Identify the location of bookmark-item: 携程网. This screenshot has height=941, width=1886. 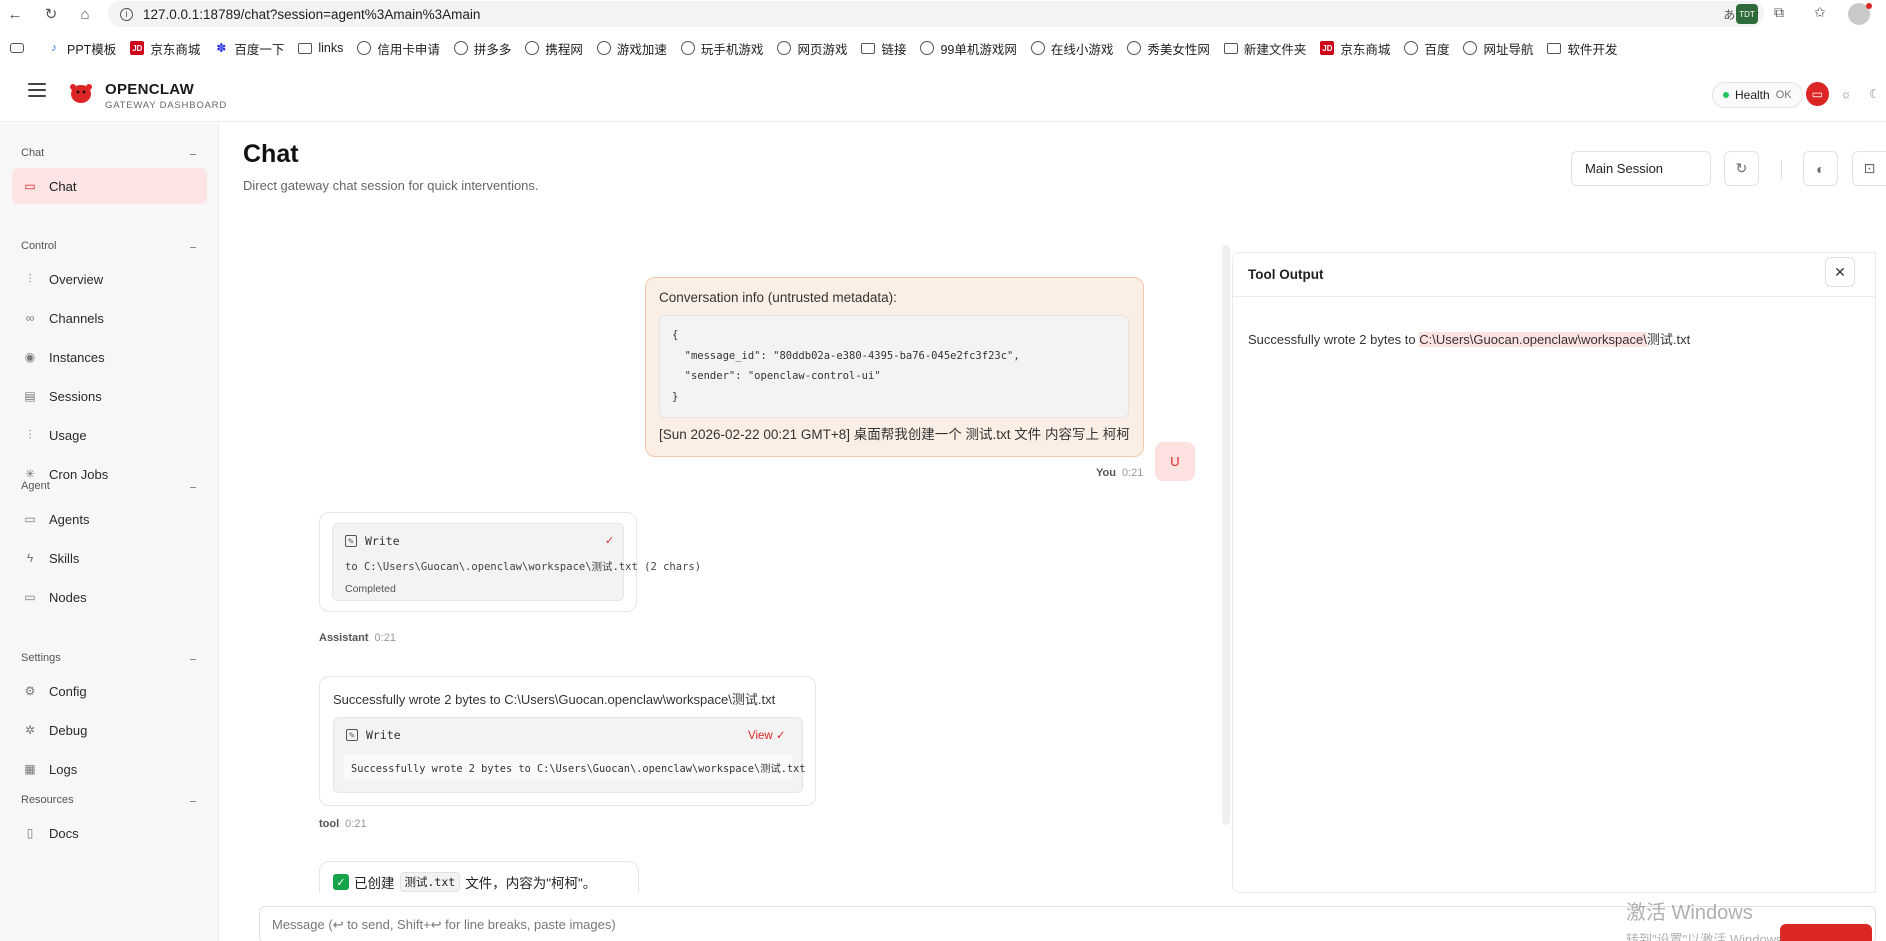
(554, 48).